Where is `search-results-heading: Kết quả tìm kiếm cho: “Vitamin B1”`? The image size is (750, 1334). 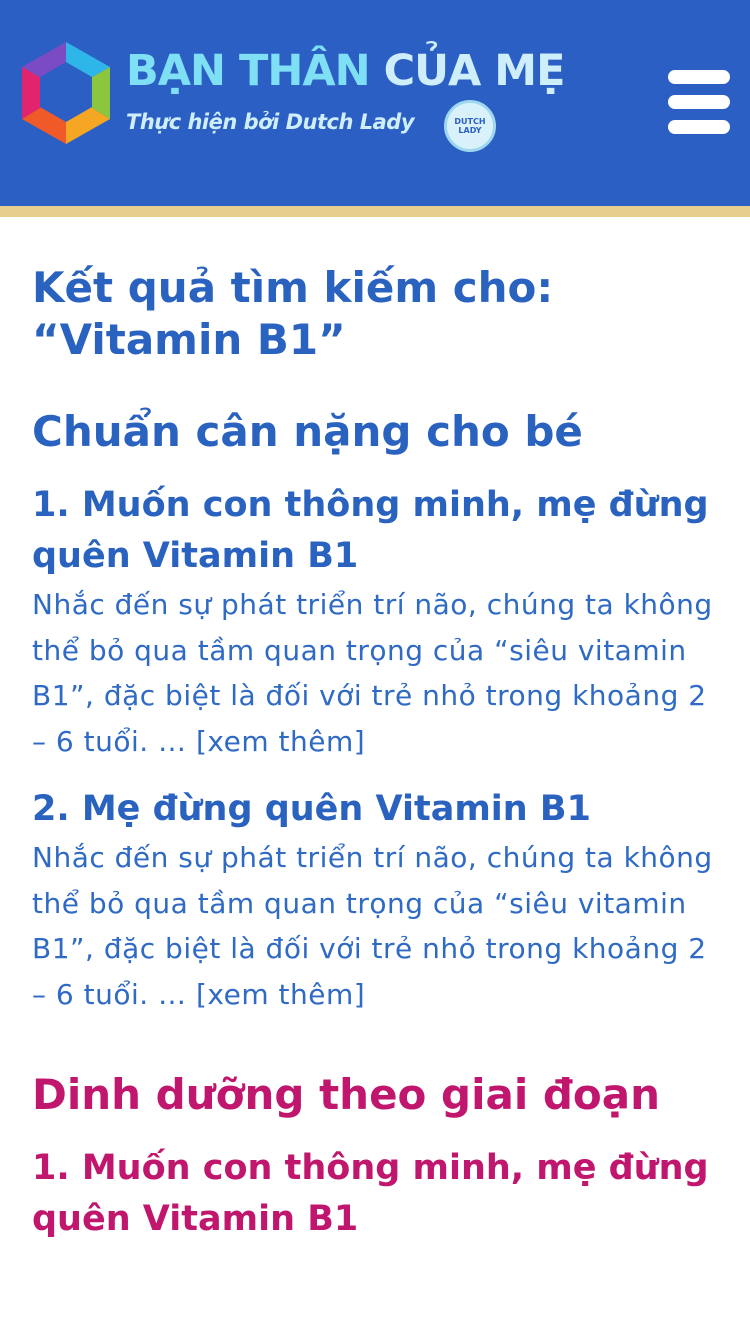 search-results-heading: Kết quả tìm kiếm cho: “Vitamin B1” is located at coordinates (377, 314).